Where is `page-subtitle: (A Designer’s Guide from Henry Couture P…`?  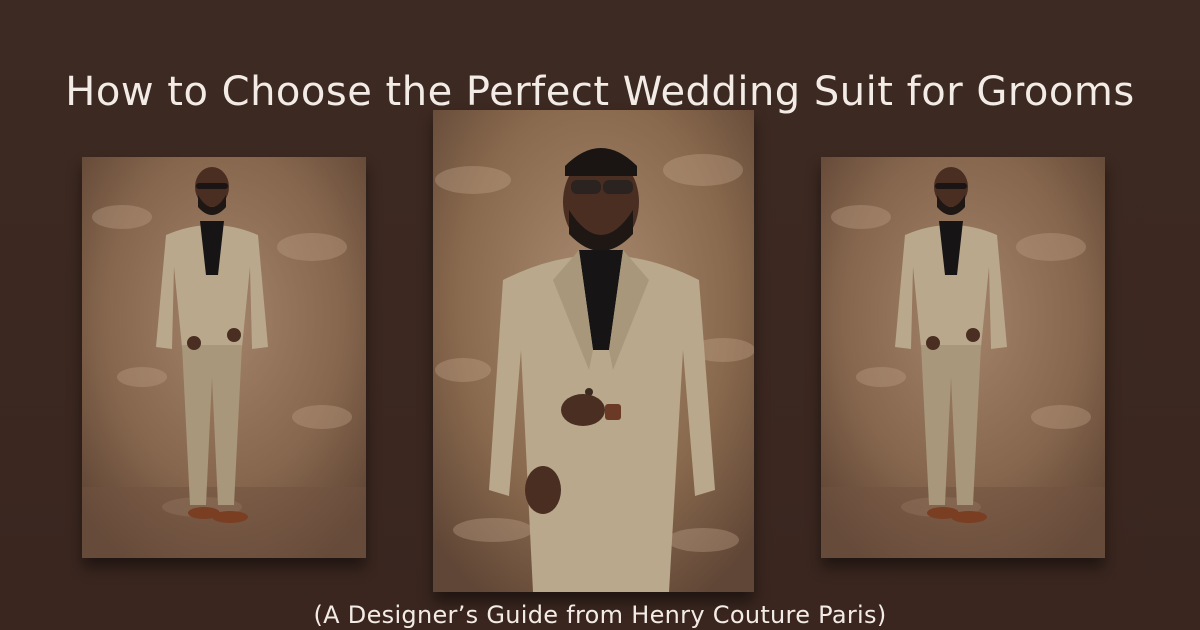
page-subtitle: (A Designer’s Guide from Henry Couture P… is located at coordinates (600, 615).